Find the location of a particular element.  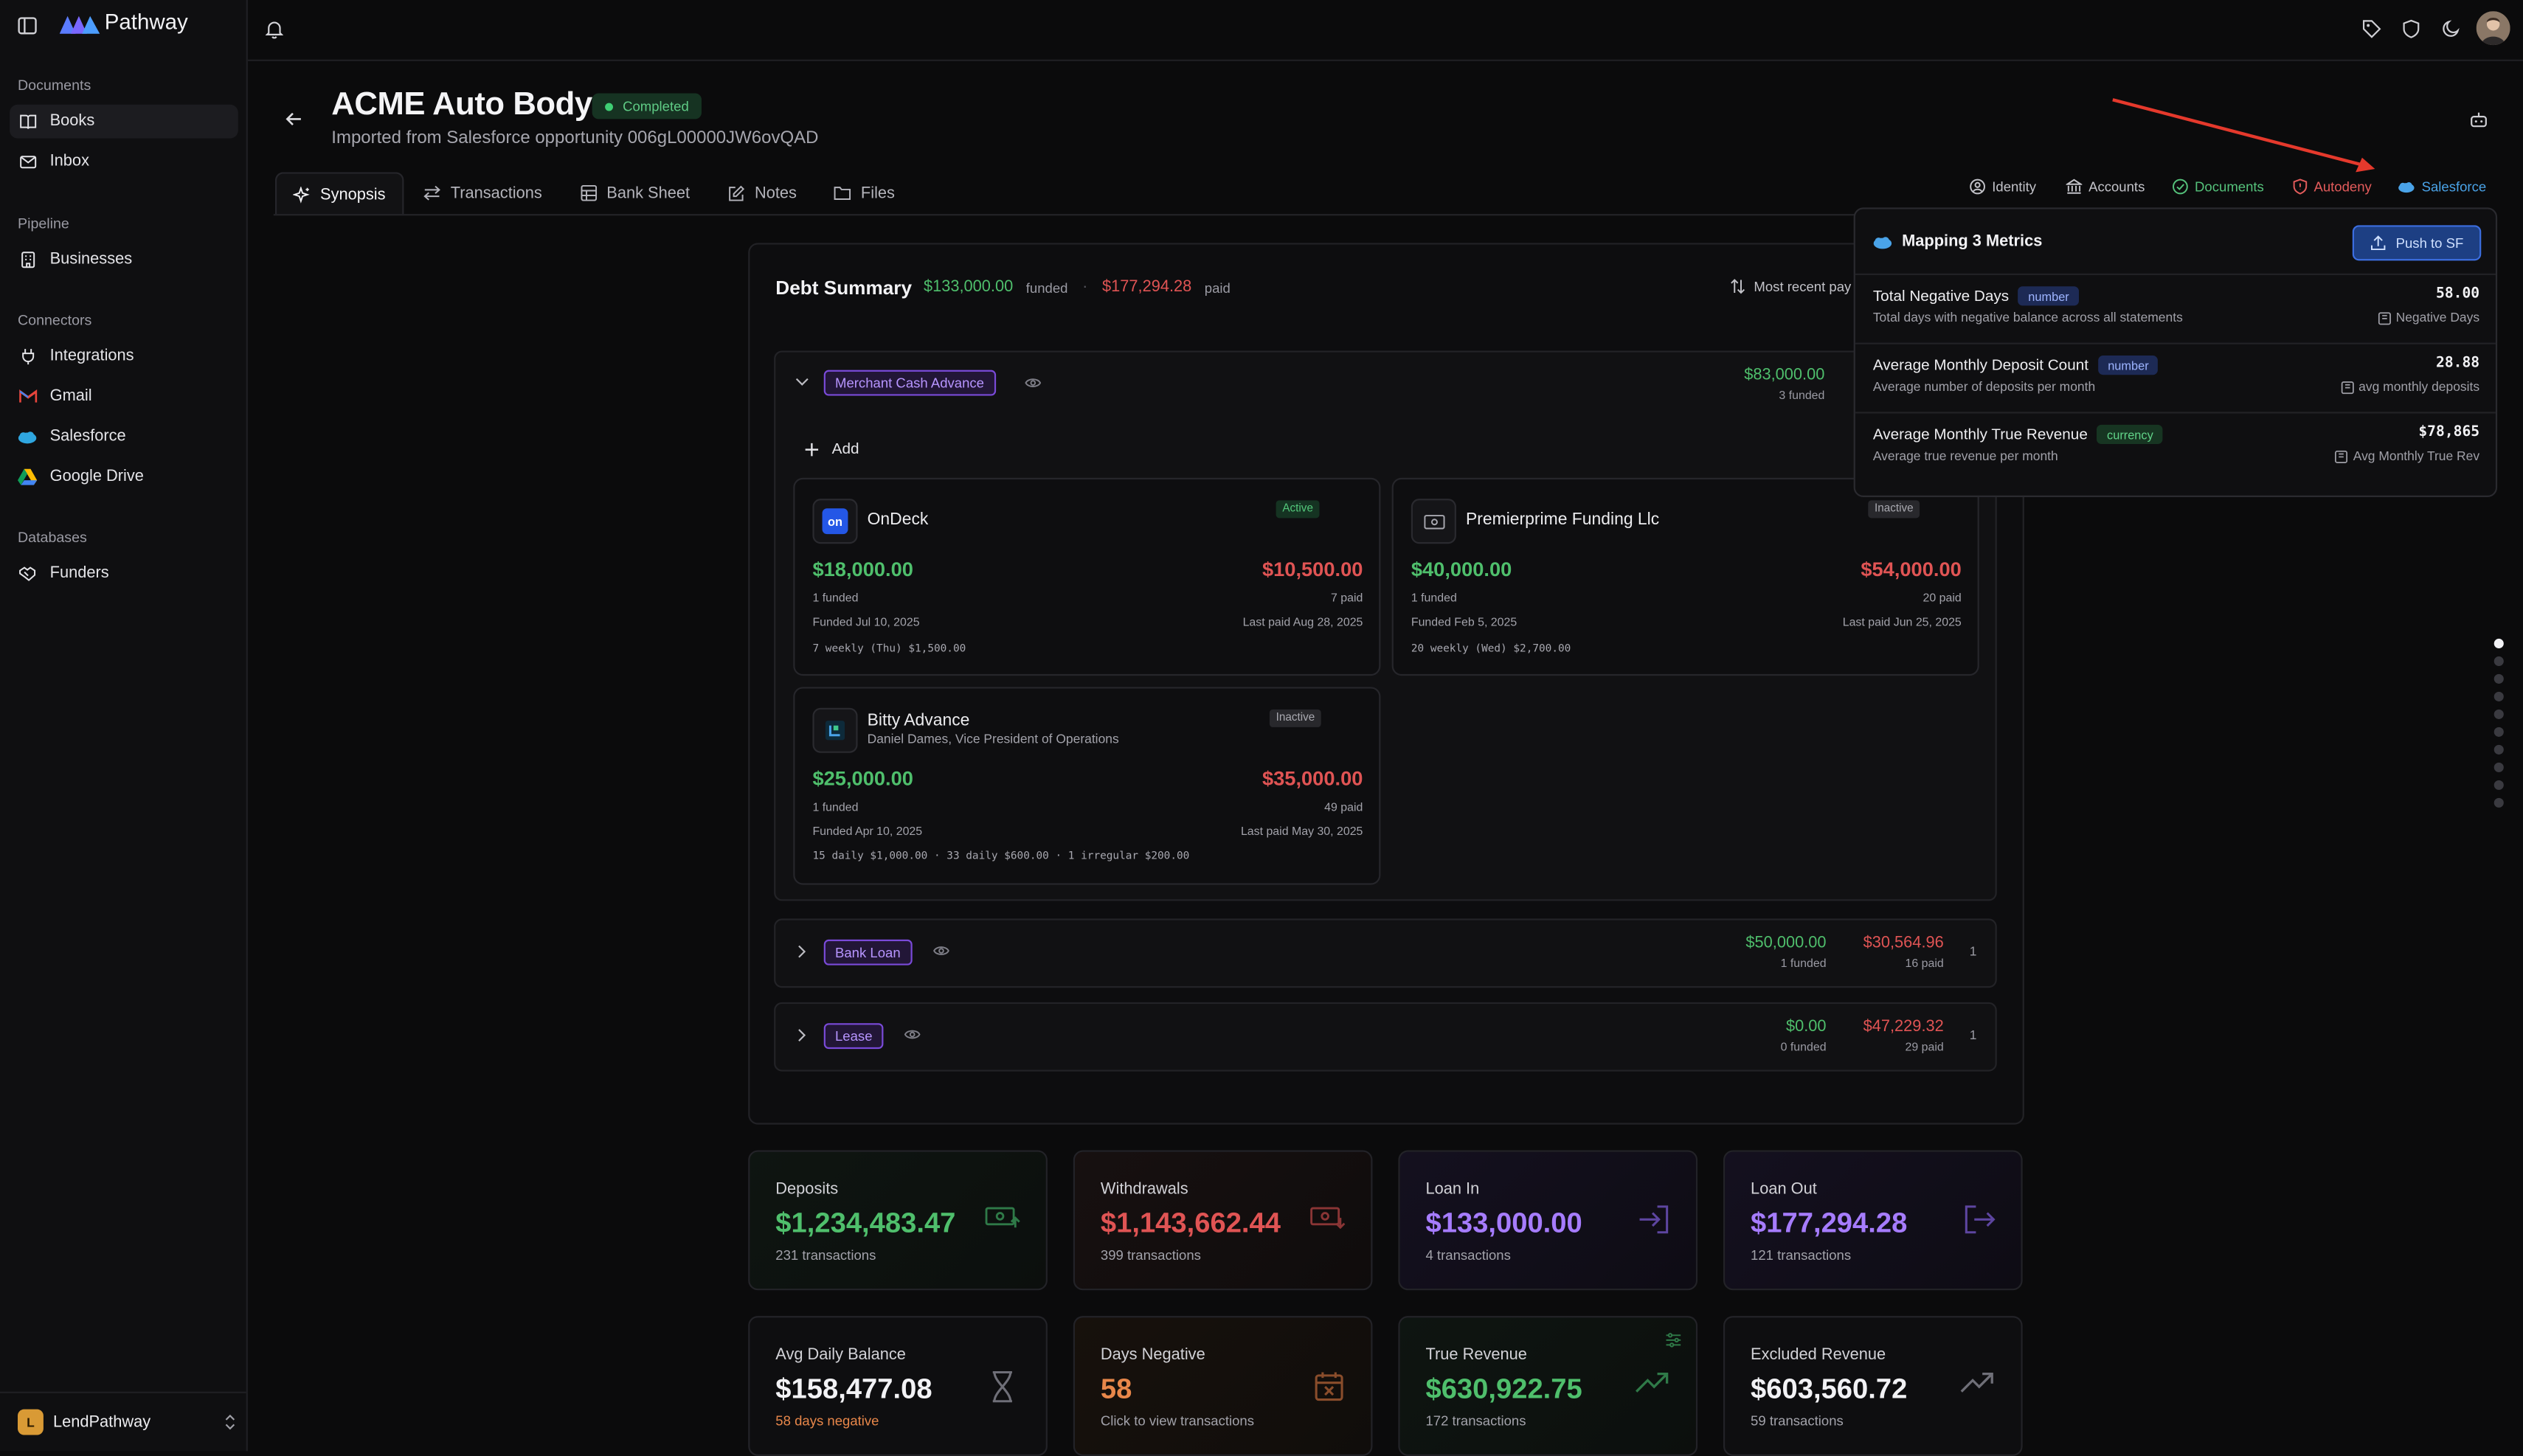

stat-sub: 399 transactions is located at coordinates (1150, 1255).